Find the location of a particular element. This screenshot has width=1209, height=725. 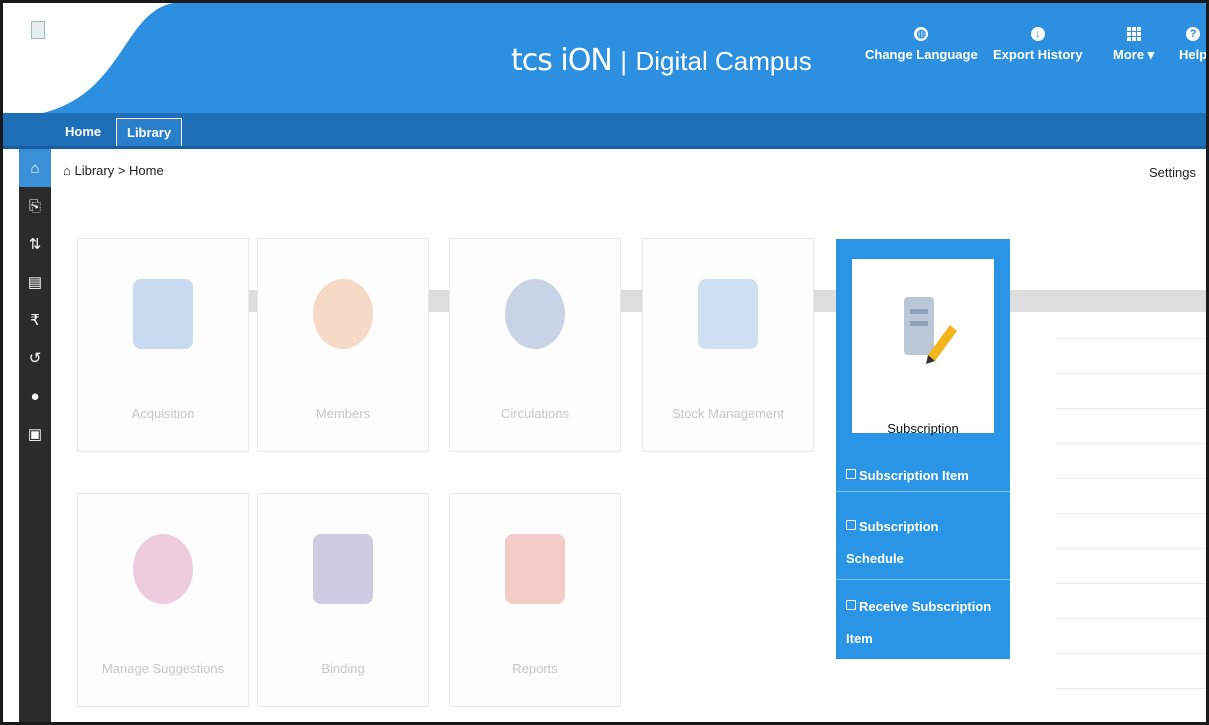

help-button: ? Help is located at coordinates (1193, 44).